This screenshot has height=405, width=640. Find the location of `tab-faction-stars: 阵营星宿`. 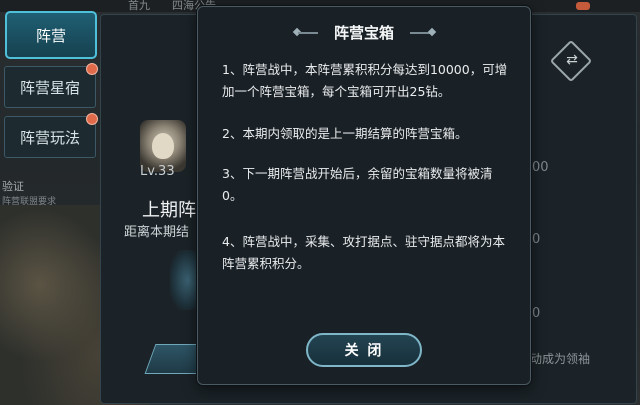

tab-faction-stars: 阵营星宿 is located at coordinates (50, 87).